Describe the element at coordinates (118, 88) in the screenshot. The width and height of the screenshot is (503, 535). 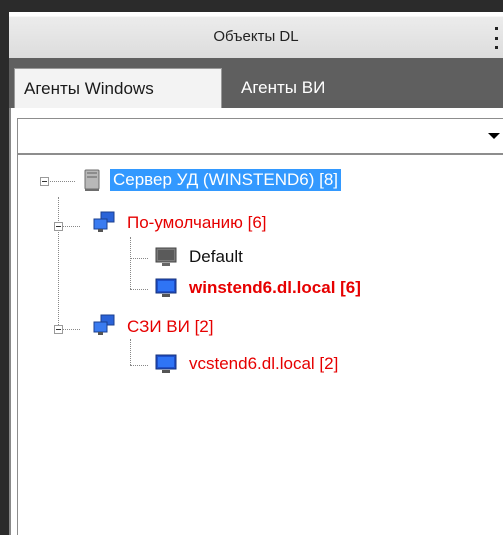
I see `tab-windows-agents: Агенты Windows` at that location.